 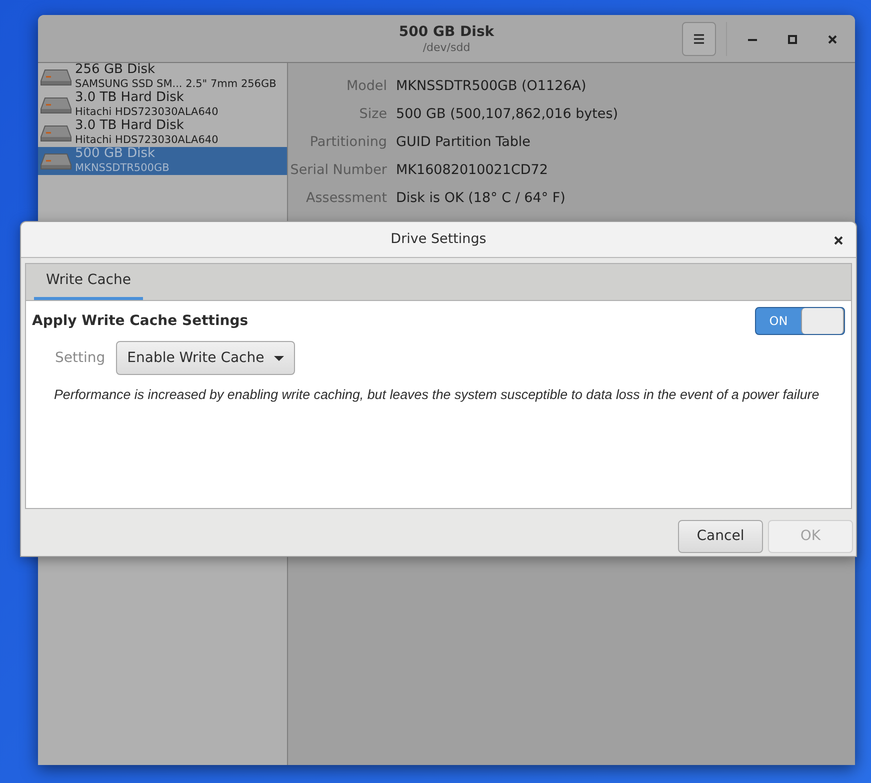 What do you see at coordinates (507, 114) in the screenshot?
I see `property-value: 500 GB (500,107,862,016 bytes)` at bounding box center [507, 114].